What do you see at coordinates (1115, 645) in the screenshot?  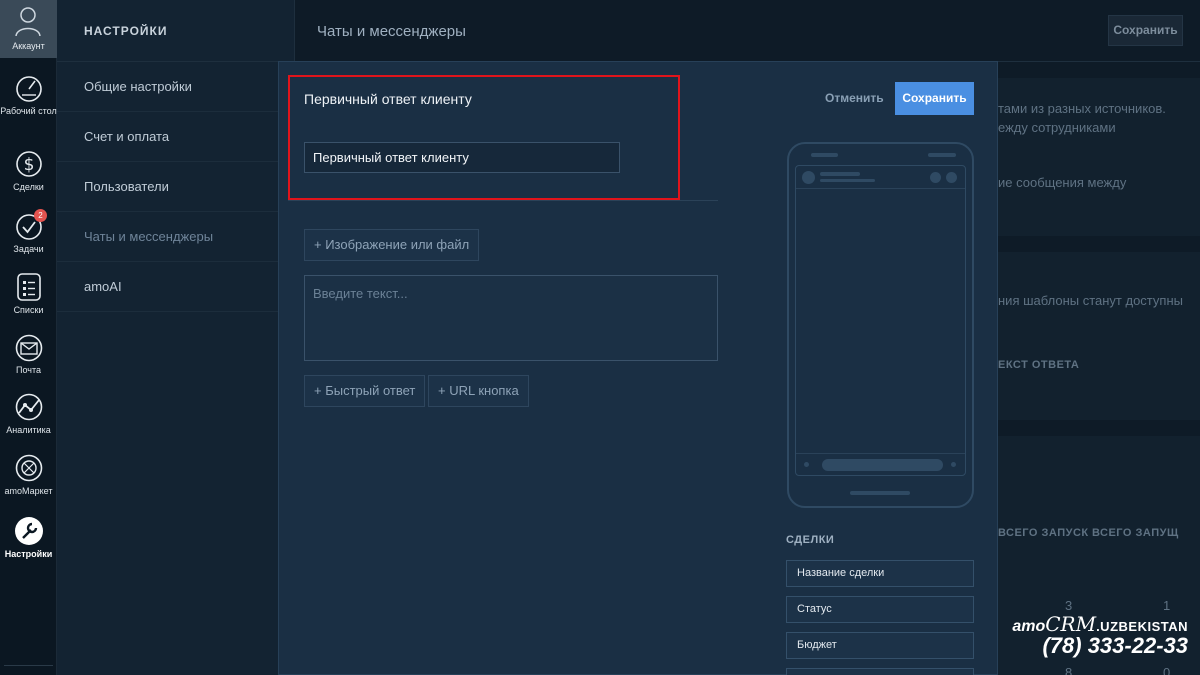 I see `watermark-phone: (78) 333-22-33` at bounding box center [1115, 645].